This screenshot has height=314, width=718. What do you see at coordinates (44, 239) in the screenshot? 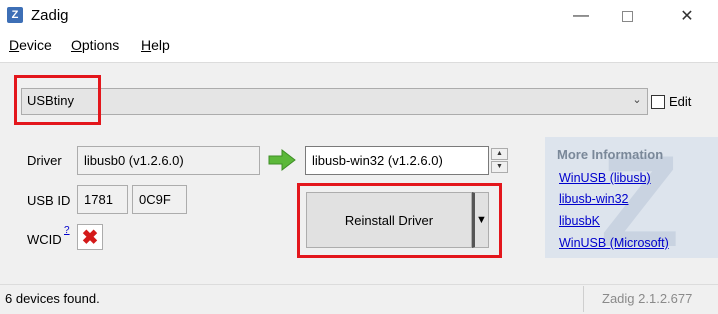
I see `wcid-label: WCID` at bounding box center [44, 239].